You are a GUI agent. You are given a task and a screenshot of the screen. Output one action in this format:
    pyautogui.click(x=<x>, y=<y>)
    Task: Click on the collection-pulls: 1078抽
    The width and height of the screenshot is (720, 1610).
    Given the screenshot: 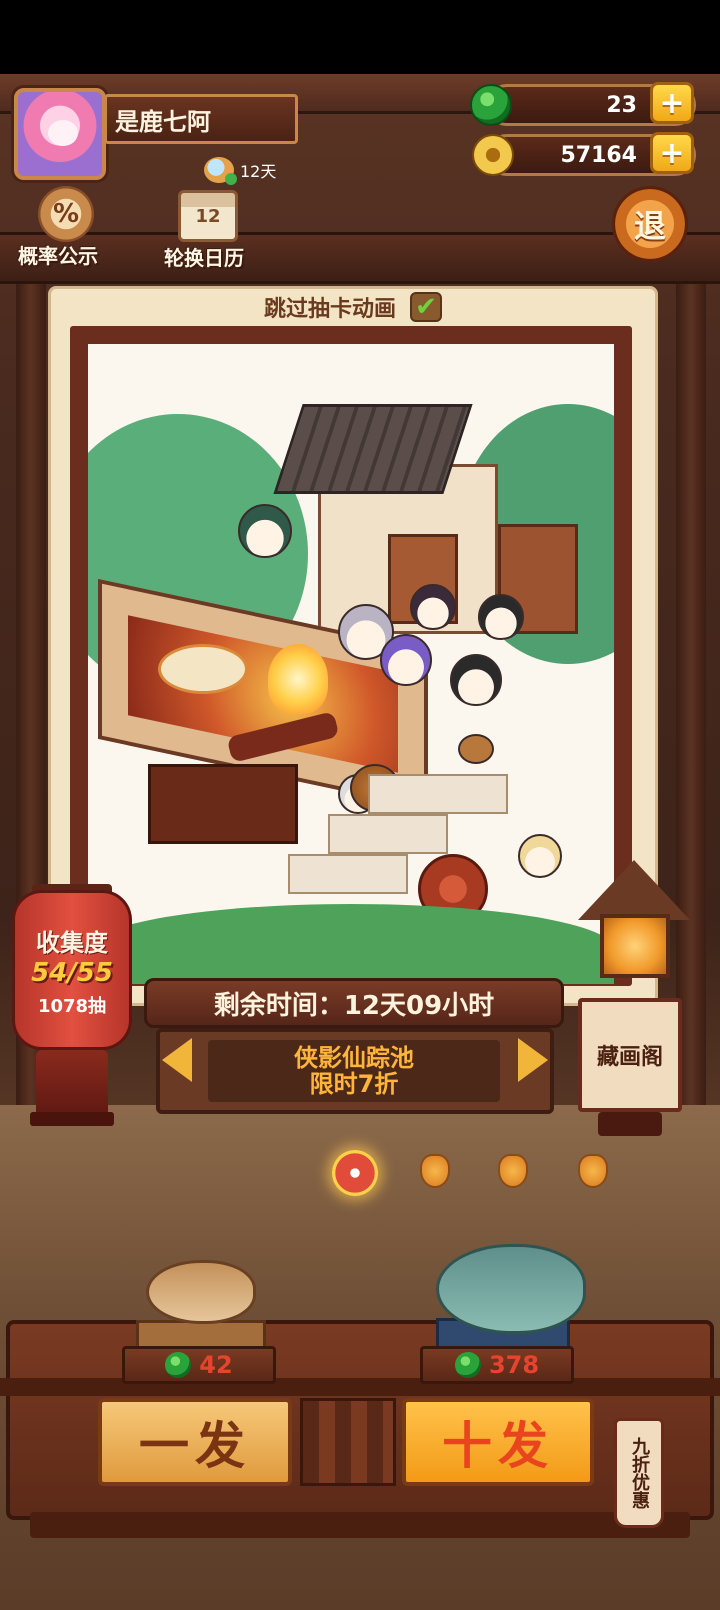 What is the action you would take?
    pyautogui.click(x=72, y=1006)
    